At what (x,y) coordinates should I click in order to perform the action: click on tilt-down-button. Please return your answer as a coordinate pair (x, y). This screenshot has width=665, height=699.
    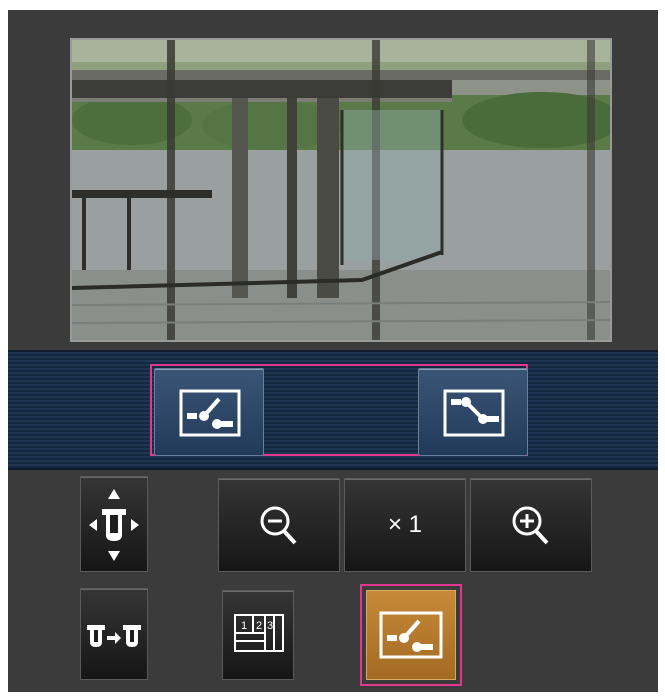
    Looking at the image, I should click on (473, 412).